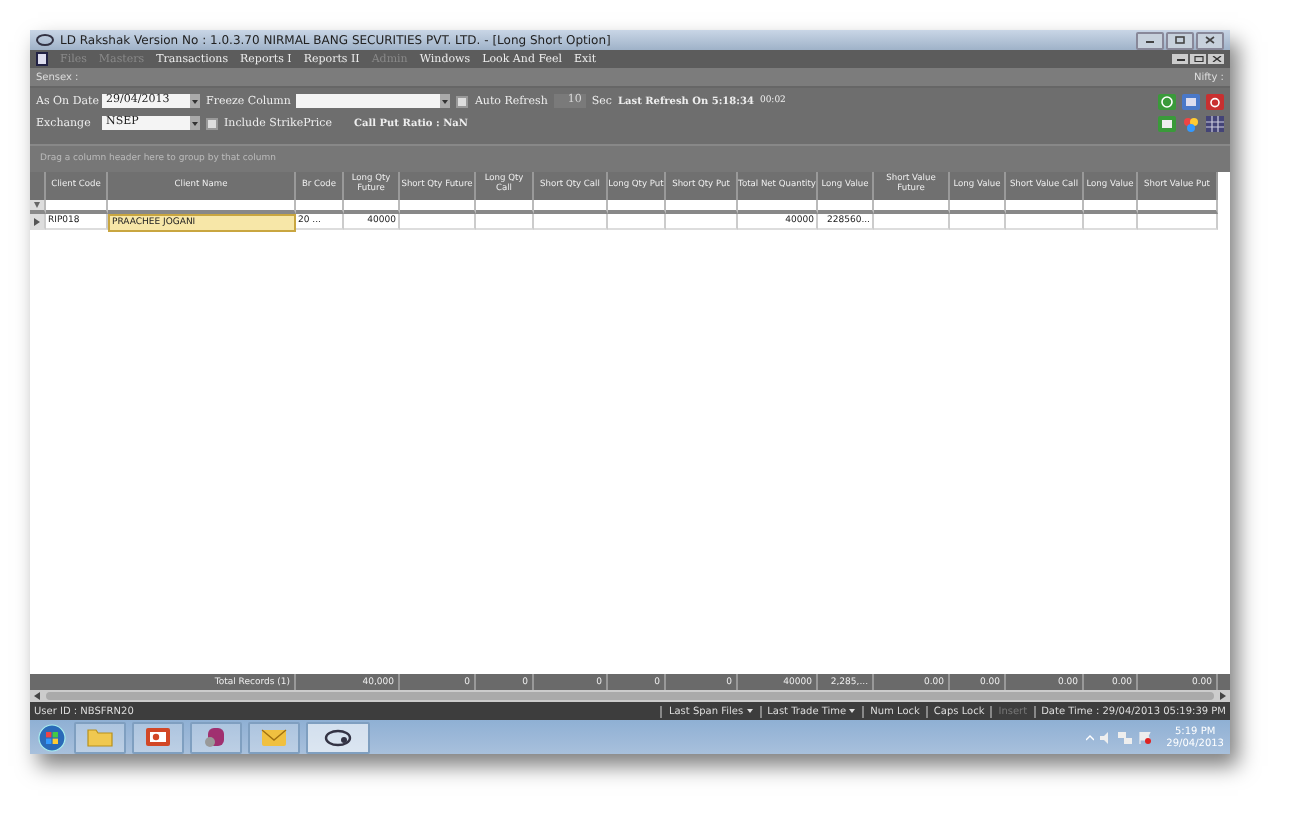 The height and width of the screenshot is (826, 1308). I want to click on scrollbar-thumb, so click(630, 696).